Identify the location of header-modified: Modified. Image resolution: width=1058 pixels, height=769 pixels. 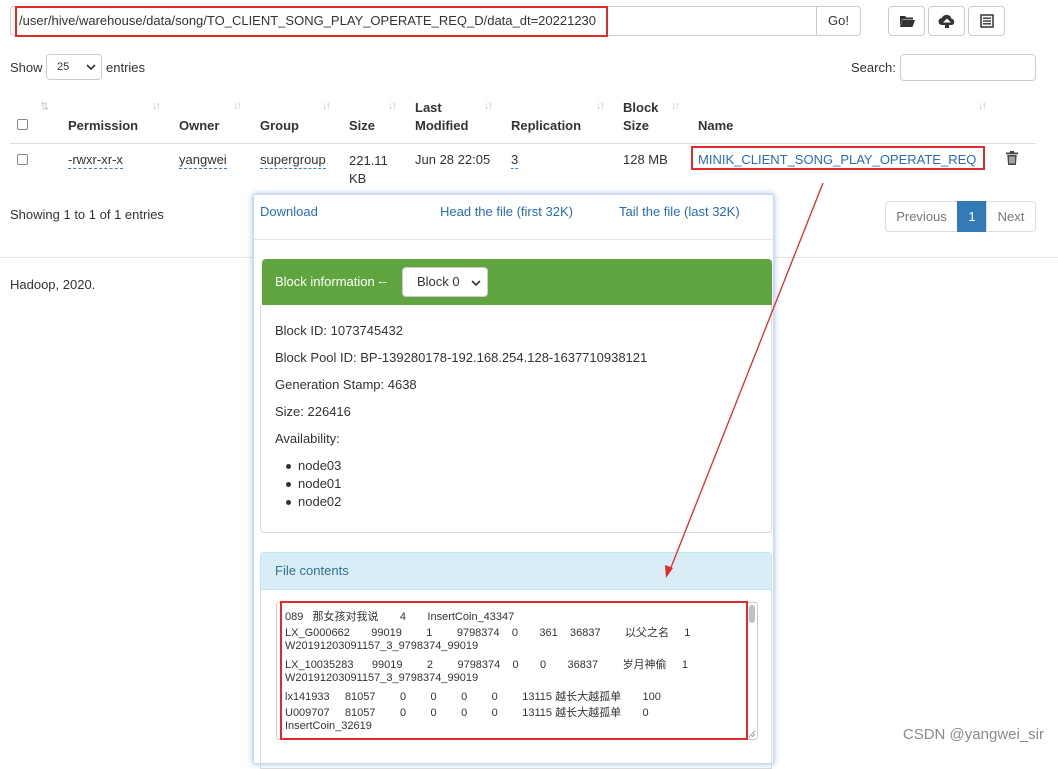
(441, 126).